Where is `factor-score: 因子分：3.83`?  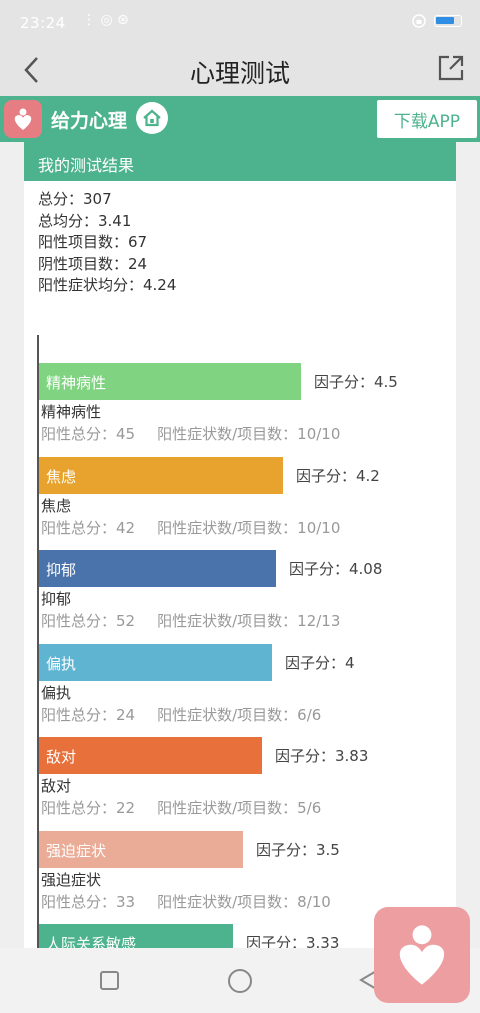 factor-score: 因子分：3.83 is located at coordinates (322, 756).